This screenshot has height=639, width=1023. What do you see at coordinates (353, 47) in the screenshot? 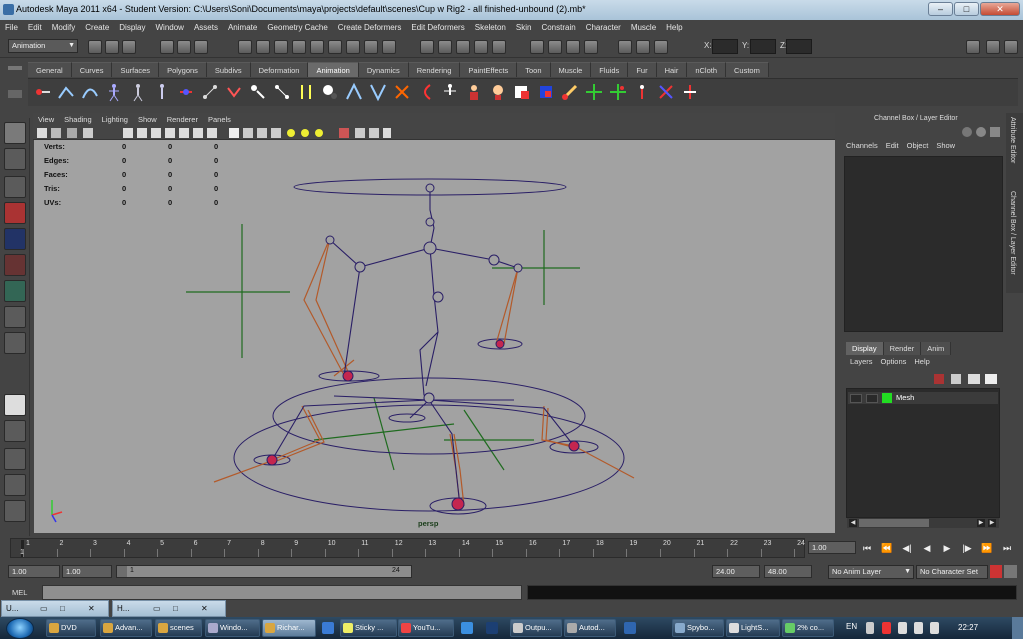
I see `select-rendering-icon` at bounding box center [353, 47].